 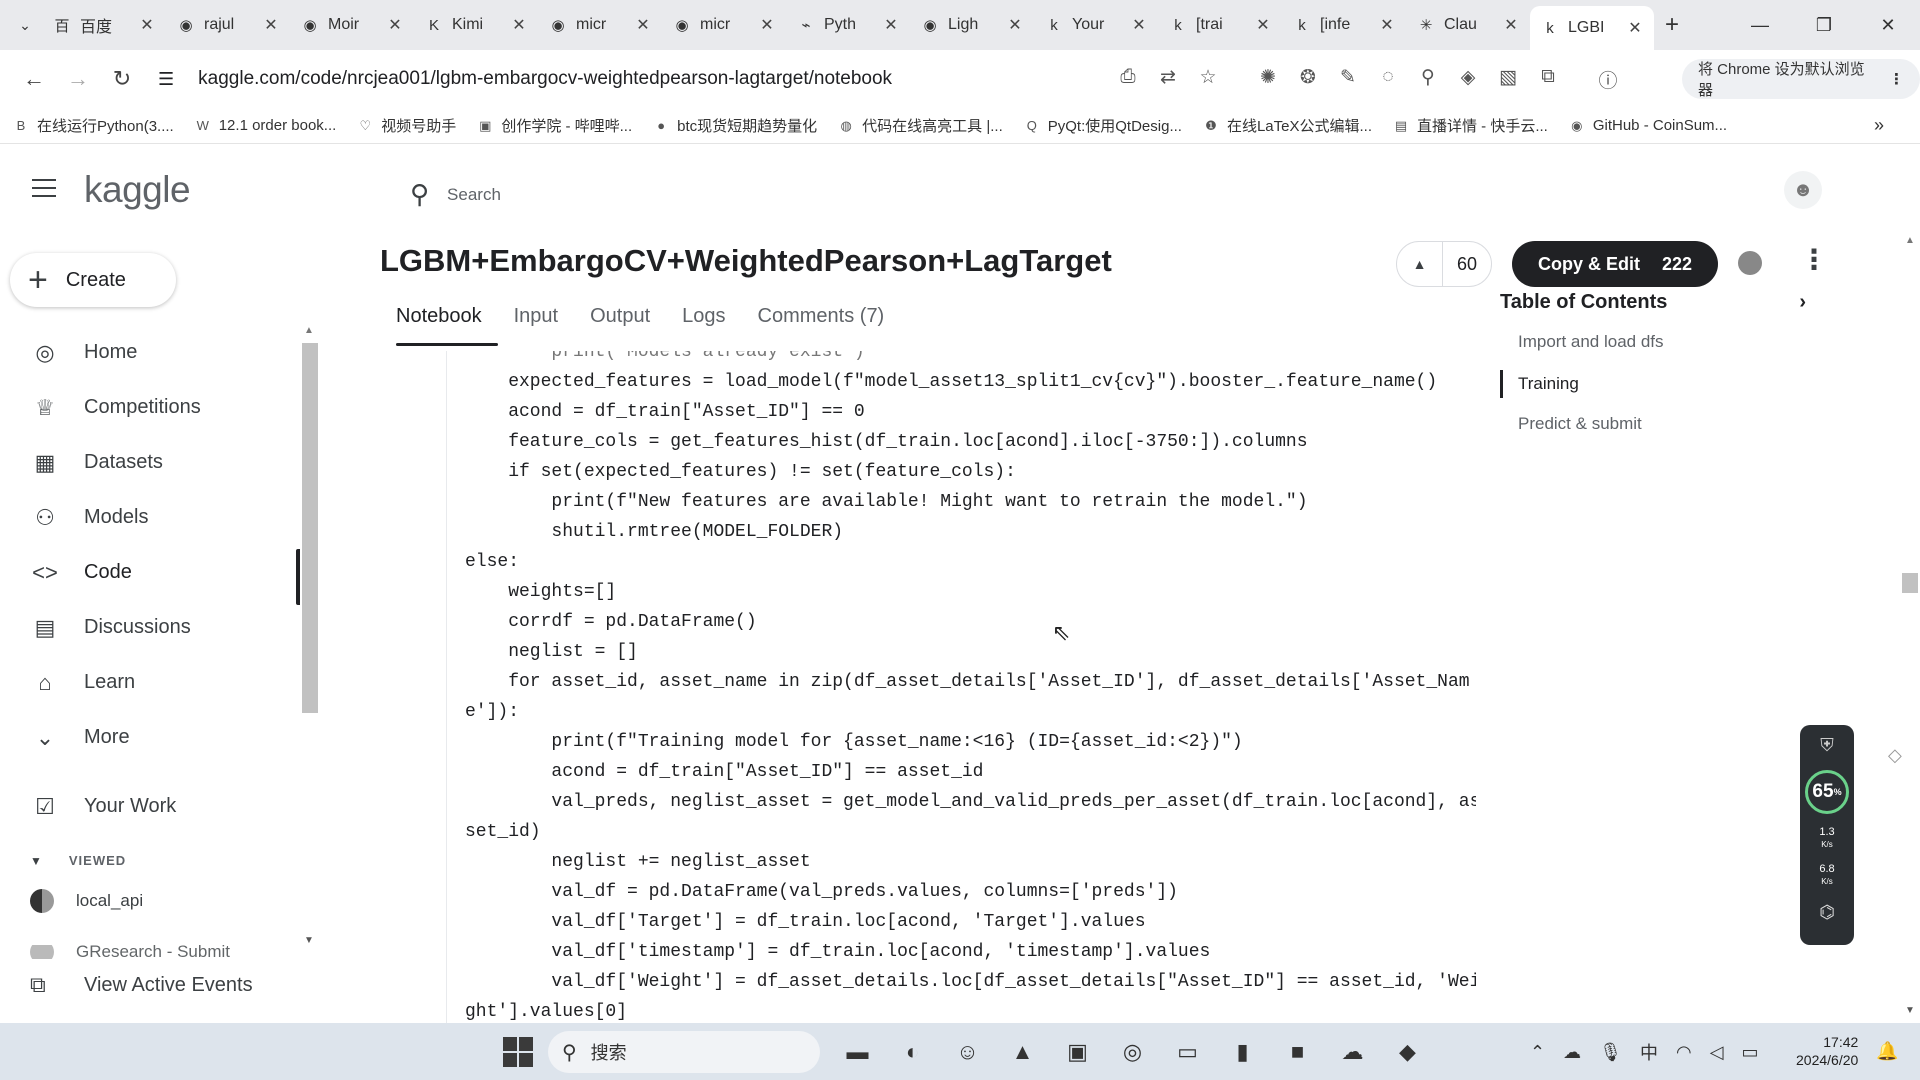 I want to click on reload-icon: ↻, so click(x=122, y=79).